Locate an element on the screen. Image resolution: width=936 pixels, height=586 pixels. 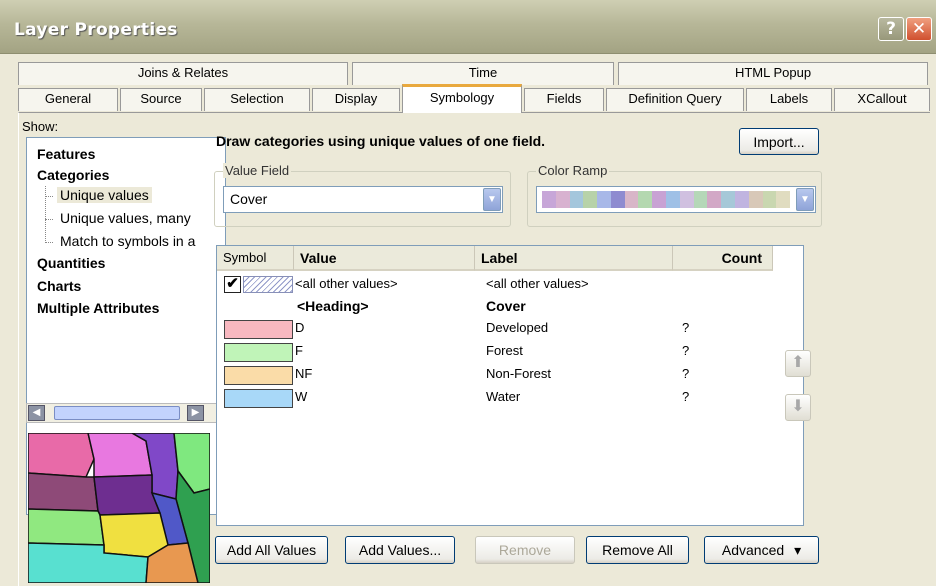
cell-value: NF is located at coordinates (304, 373).